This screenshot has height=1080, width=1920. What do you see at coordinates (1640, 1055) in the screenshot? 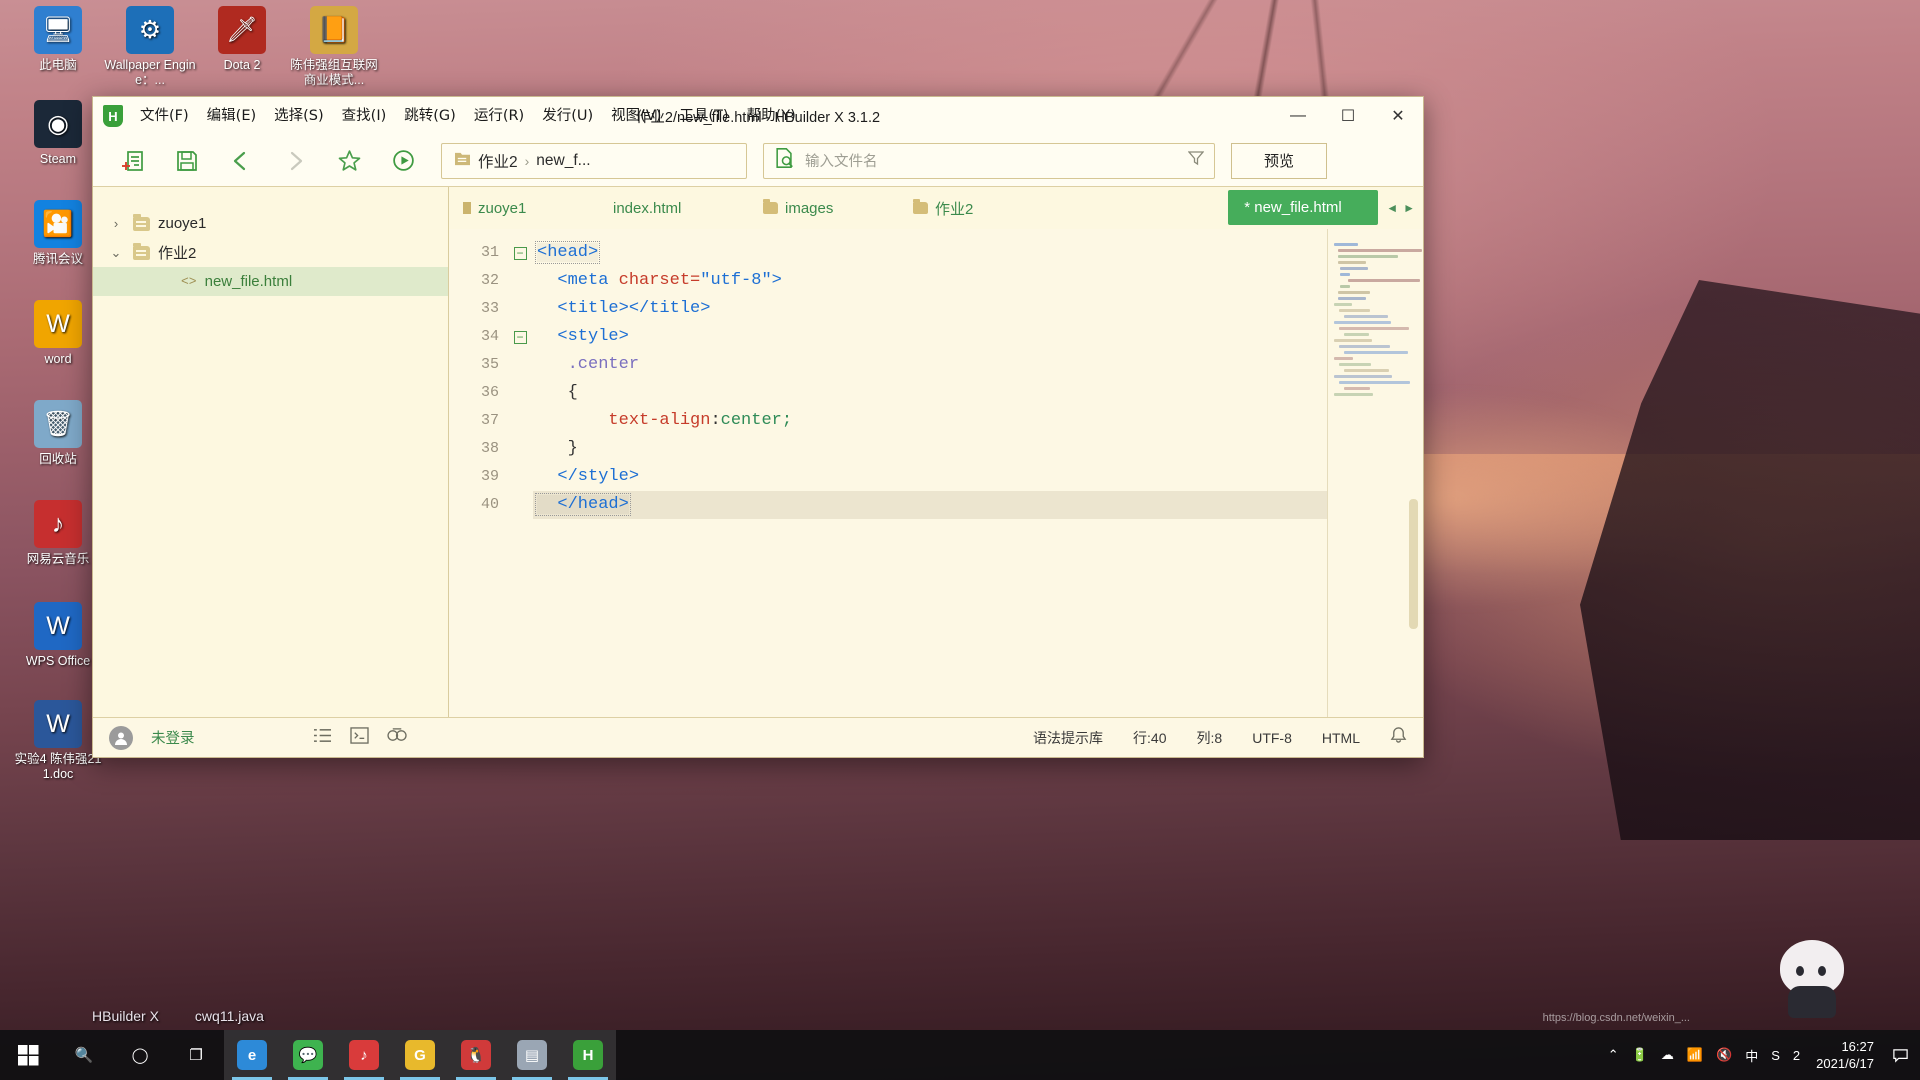
I see `tray-battery-icon: 🔋` at bounding box center [1640, 1055].